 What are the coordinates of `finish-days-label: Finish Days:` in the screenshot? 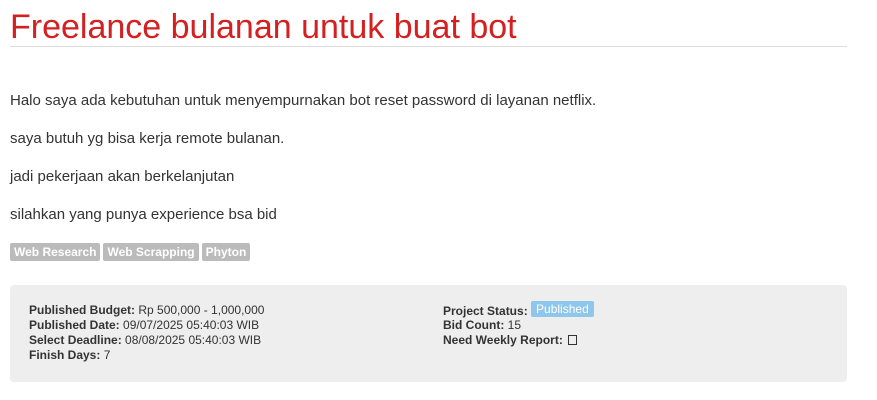 It's located at (65, 355).